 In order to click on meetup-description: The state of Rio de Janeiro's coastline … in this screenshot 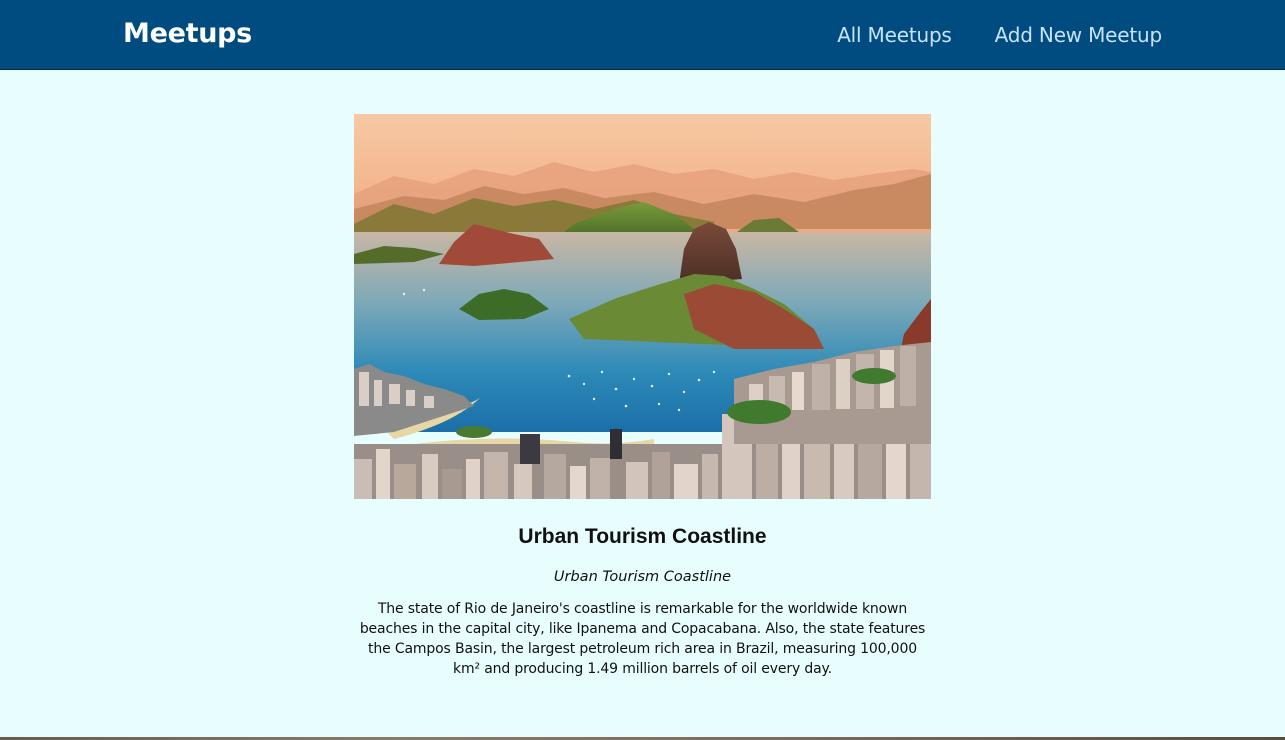, I will do `click(642, 639)`.